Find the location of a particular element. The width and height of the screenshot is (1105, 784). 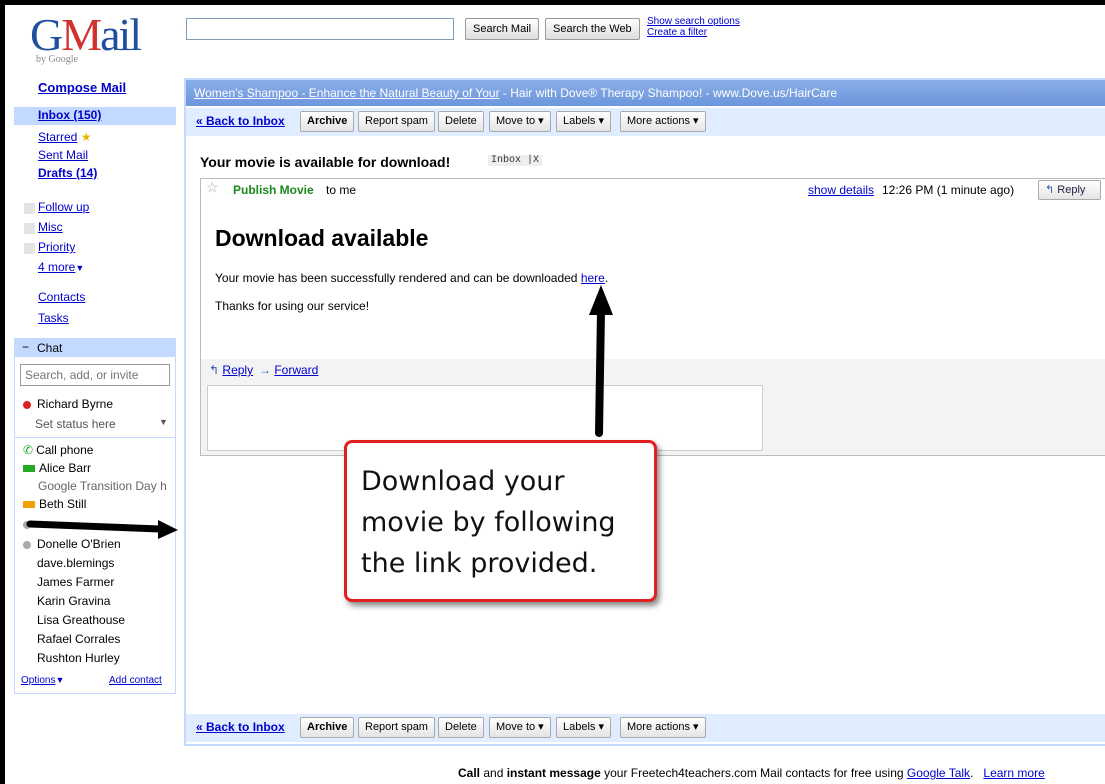

message-body-thanks: Thanks for using our service! is located at coordinates (292, 306).